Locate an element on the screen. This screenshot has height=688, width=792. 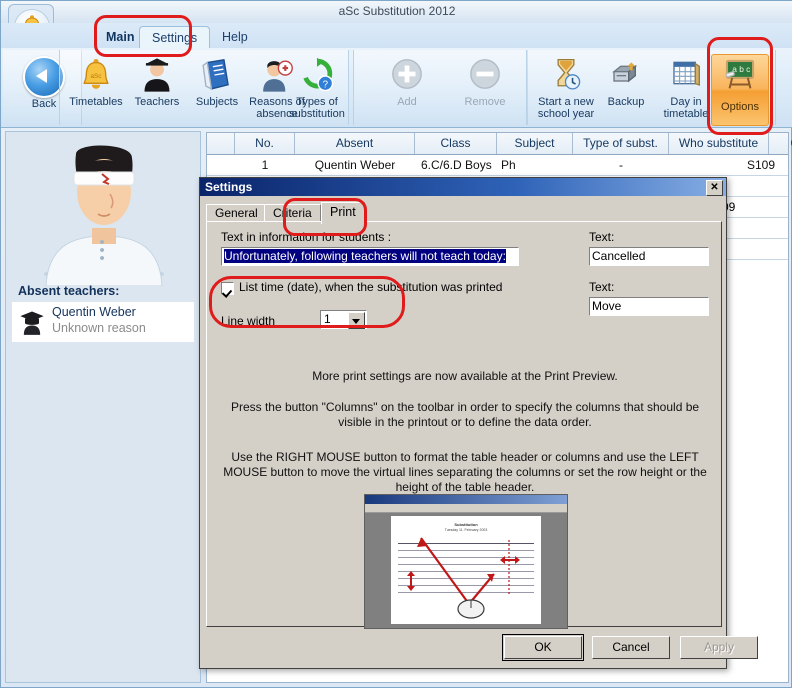
text-label-1: Text: is located at coordinates (602, 237).